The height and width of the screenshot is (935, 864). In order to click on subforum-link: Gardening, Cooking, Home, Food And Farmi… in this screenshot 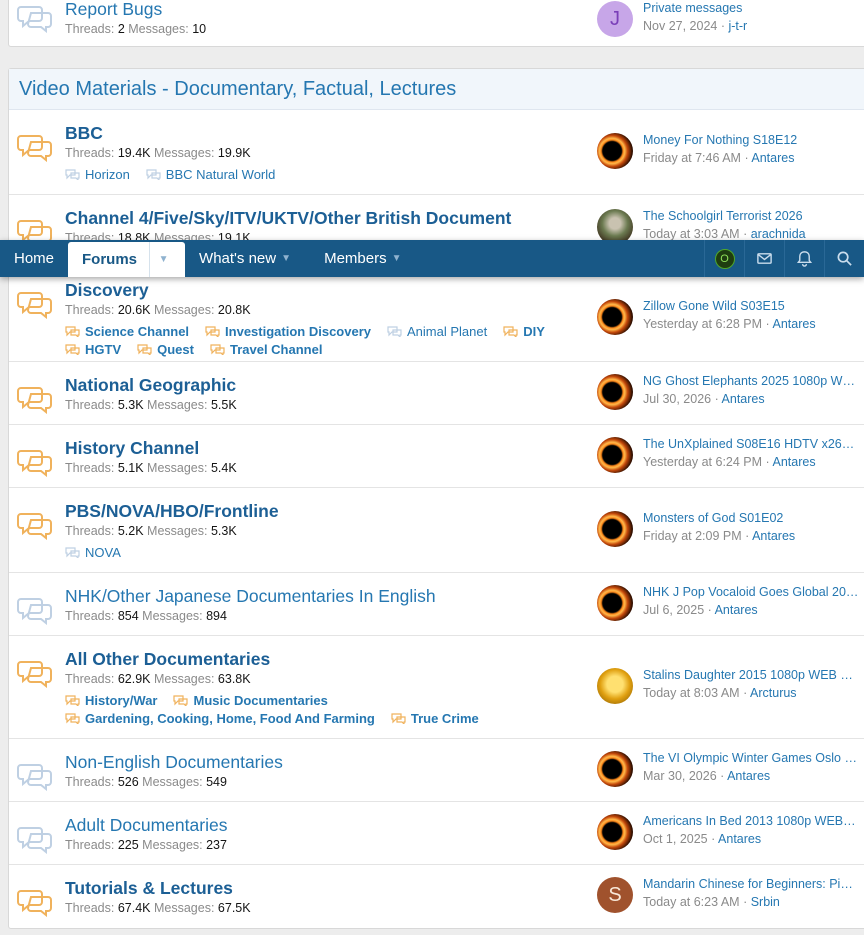, I will do `click(220, 718)`.